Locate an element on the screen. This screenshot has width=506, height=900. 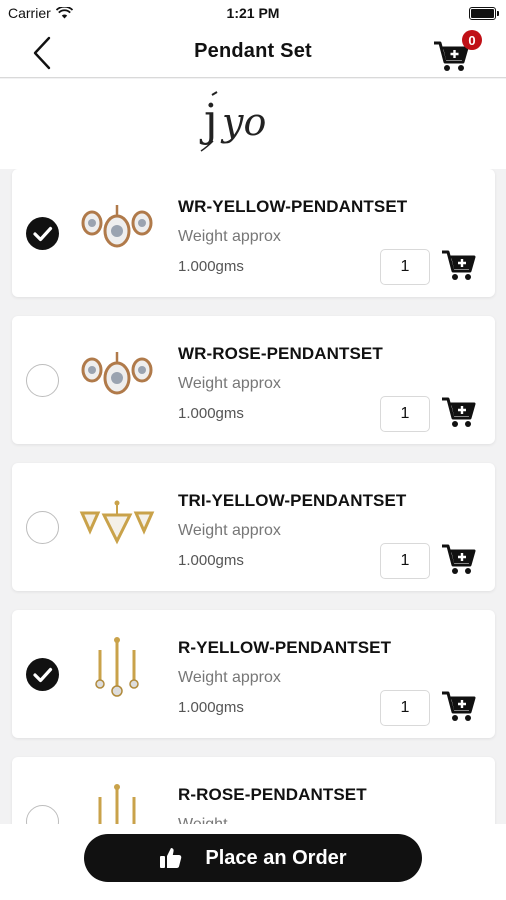
svg-text: yo is located at coordinates (243, 122).